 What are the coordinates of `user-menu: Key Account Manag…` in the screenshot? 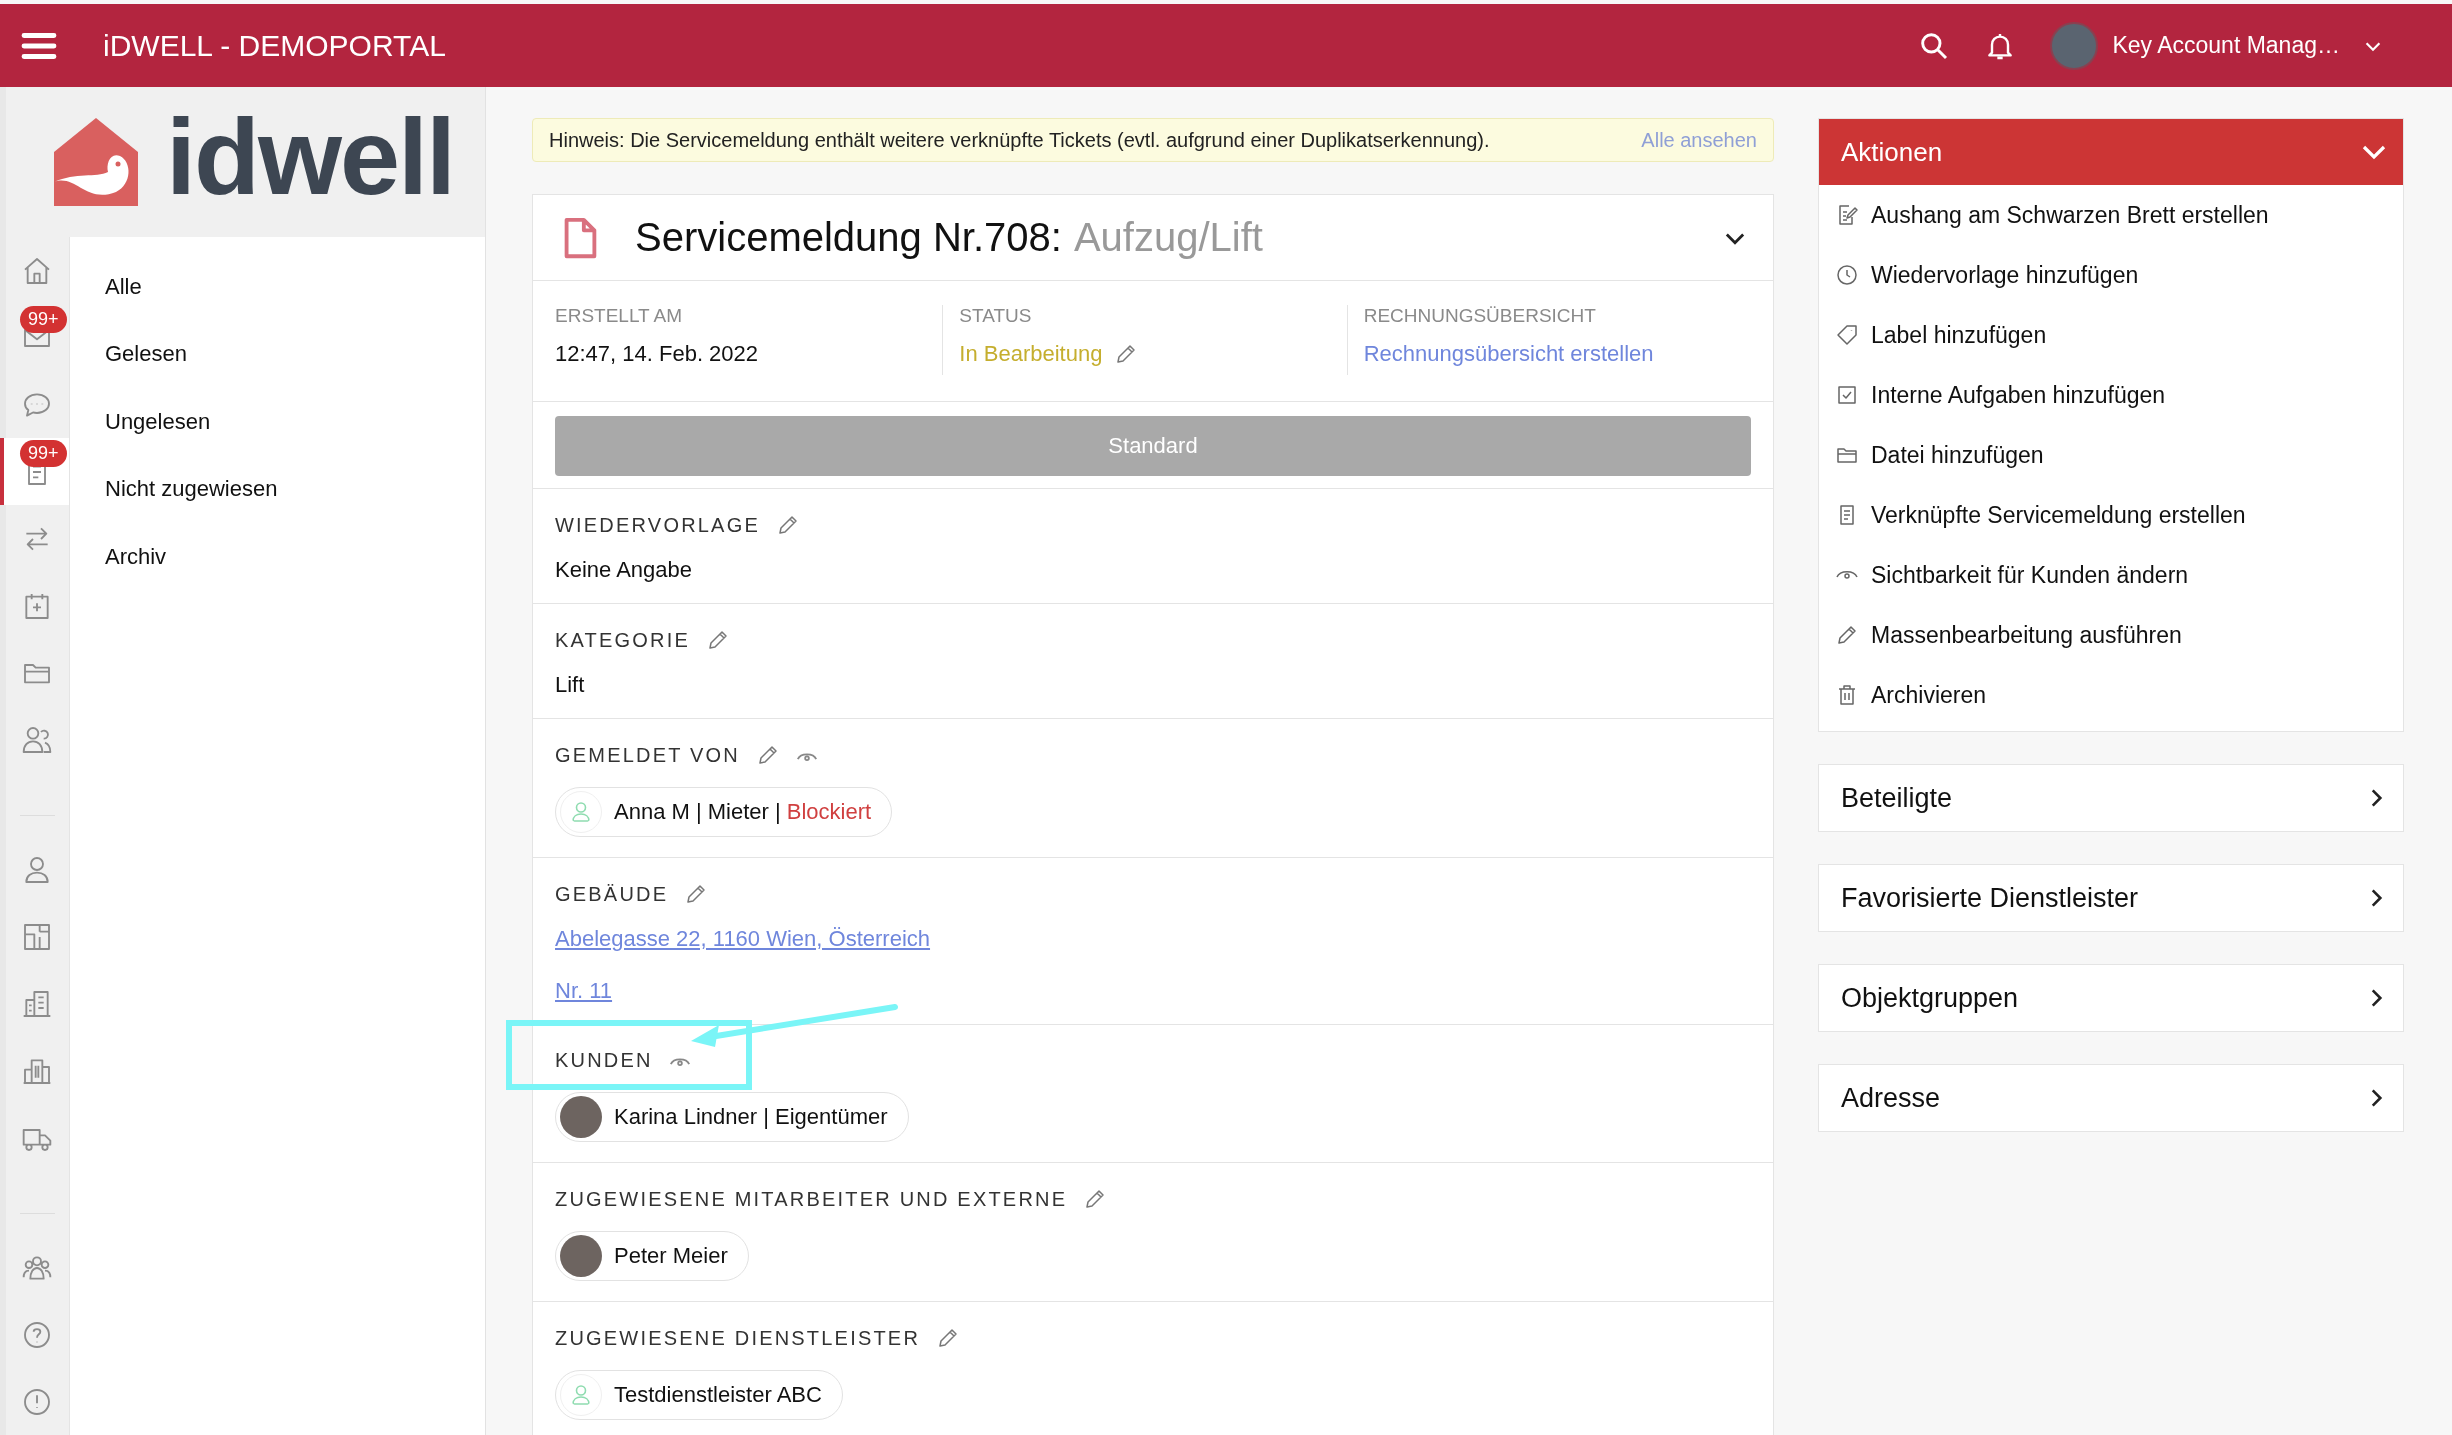 It's located at (2226, 45).